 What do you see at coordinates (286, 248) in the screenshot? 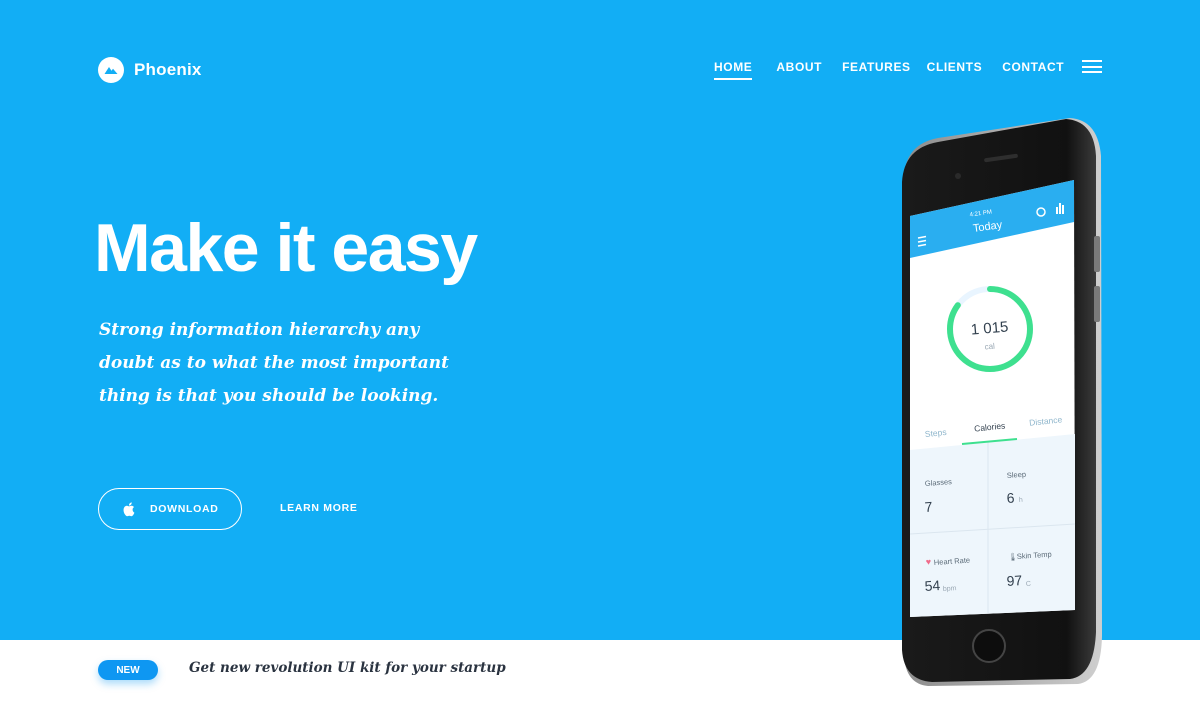
I see `hero-headline: Make it easy` at bounding box center [286, 248].